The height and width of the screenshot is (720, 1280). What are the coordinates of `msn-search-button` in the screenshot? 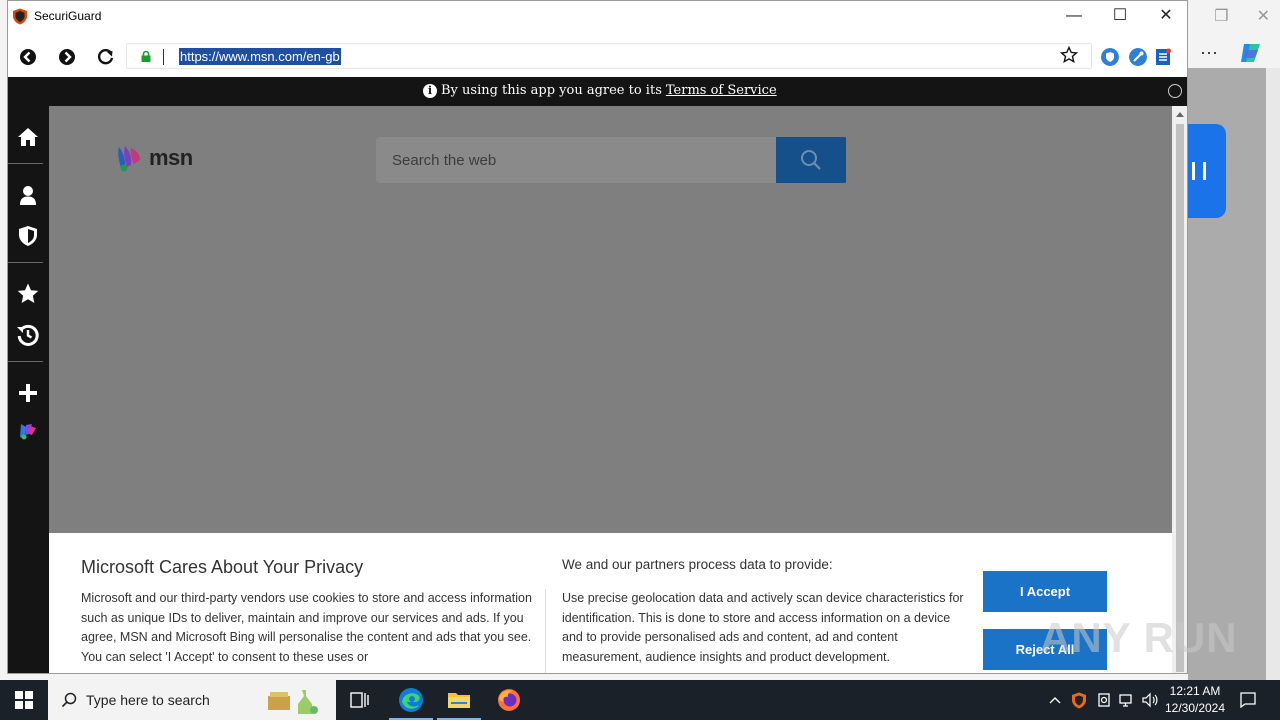 It's located at (811, 160).